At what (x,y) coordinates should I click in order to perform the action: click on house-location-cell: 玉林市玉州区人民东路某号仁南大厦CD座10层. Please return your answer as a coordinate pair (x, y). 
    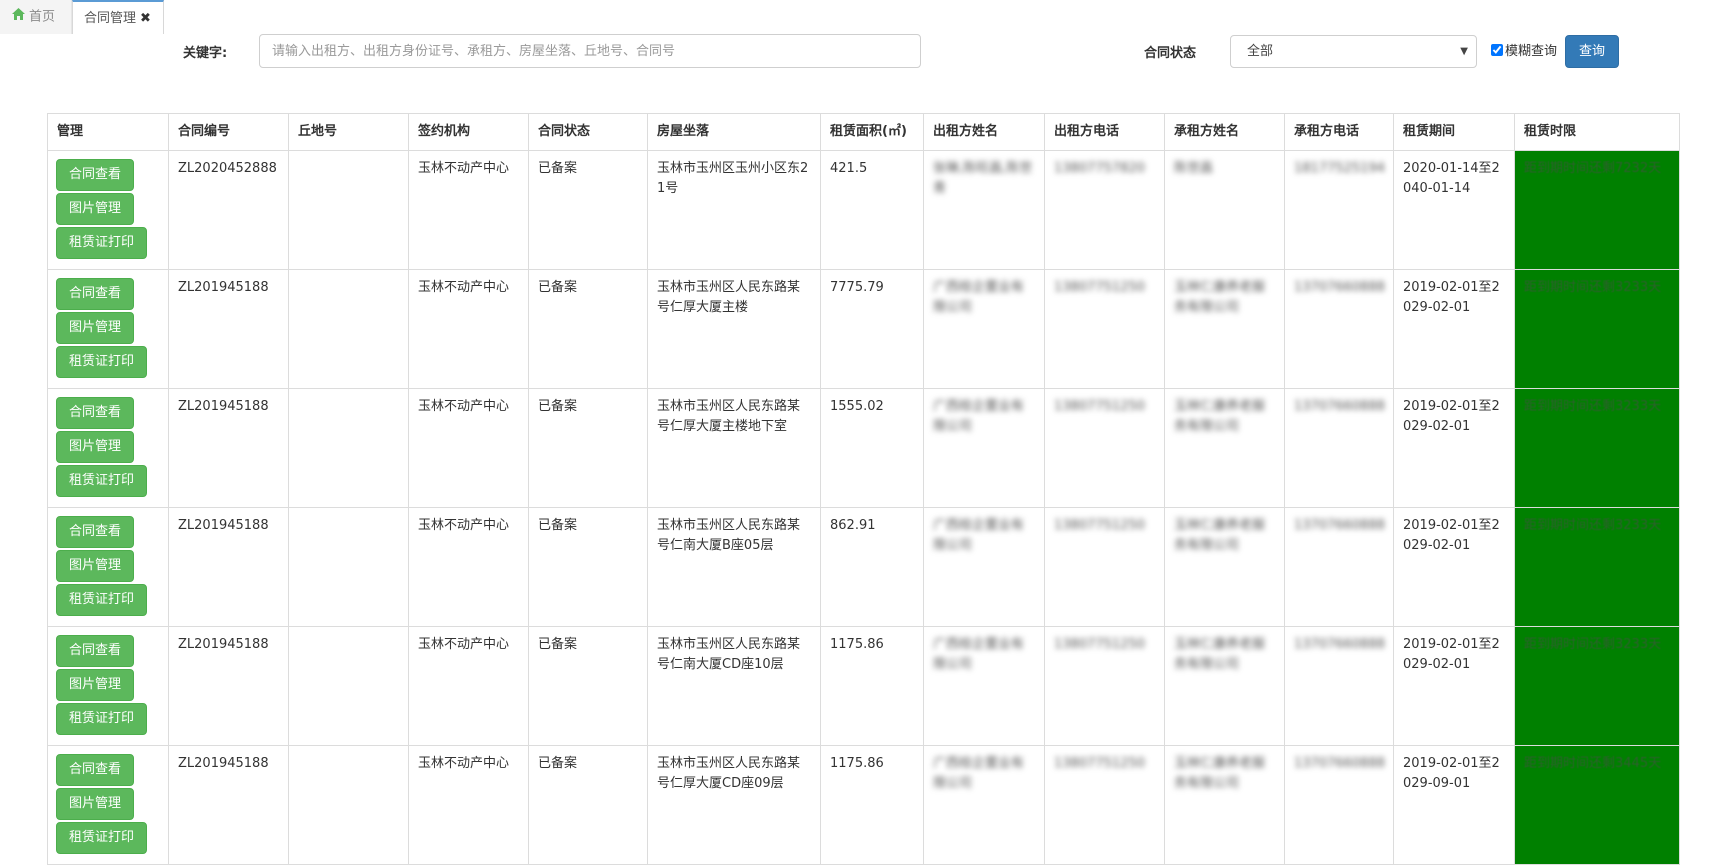
    Looking at the image, I should click on (734, 686).